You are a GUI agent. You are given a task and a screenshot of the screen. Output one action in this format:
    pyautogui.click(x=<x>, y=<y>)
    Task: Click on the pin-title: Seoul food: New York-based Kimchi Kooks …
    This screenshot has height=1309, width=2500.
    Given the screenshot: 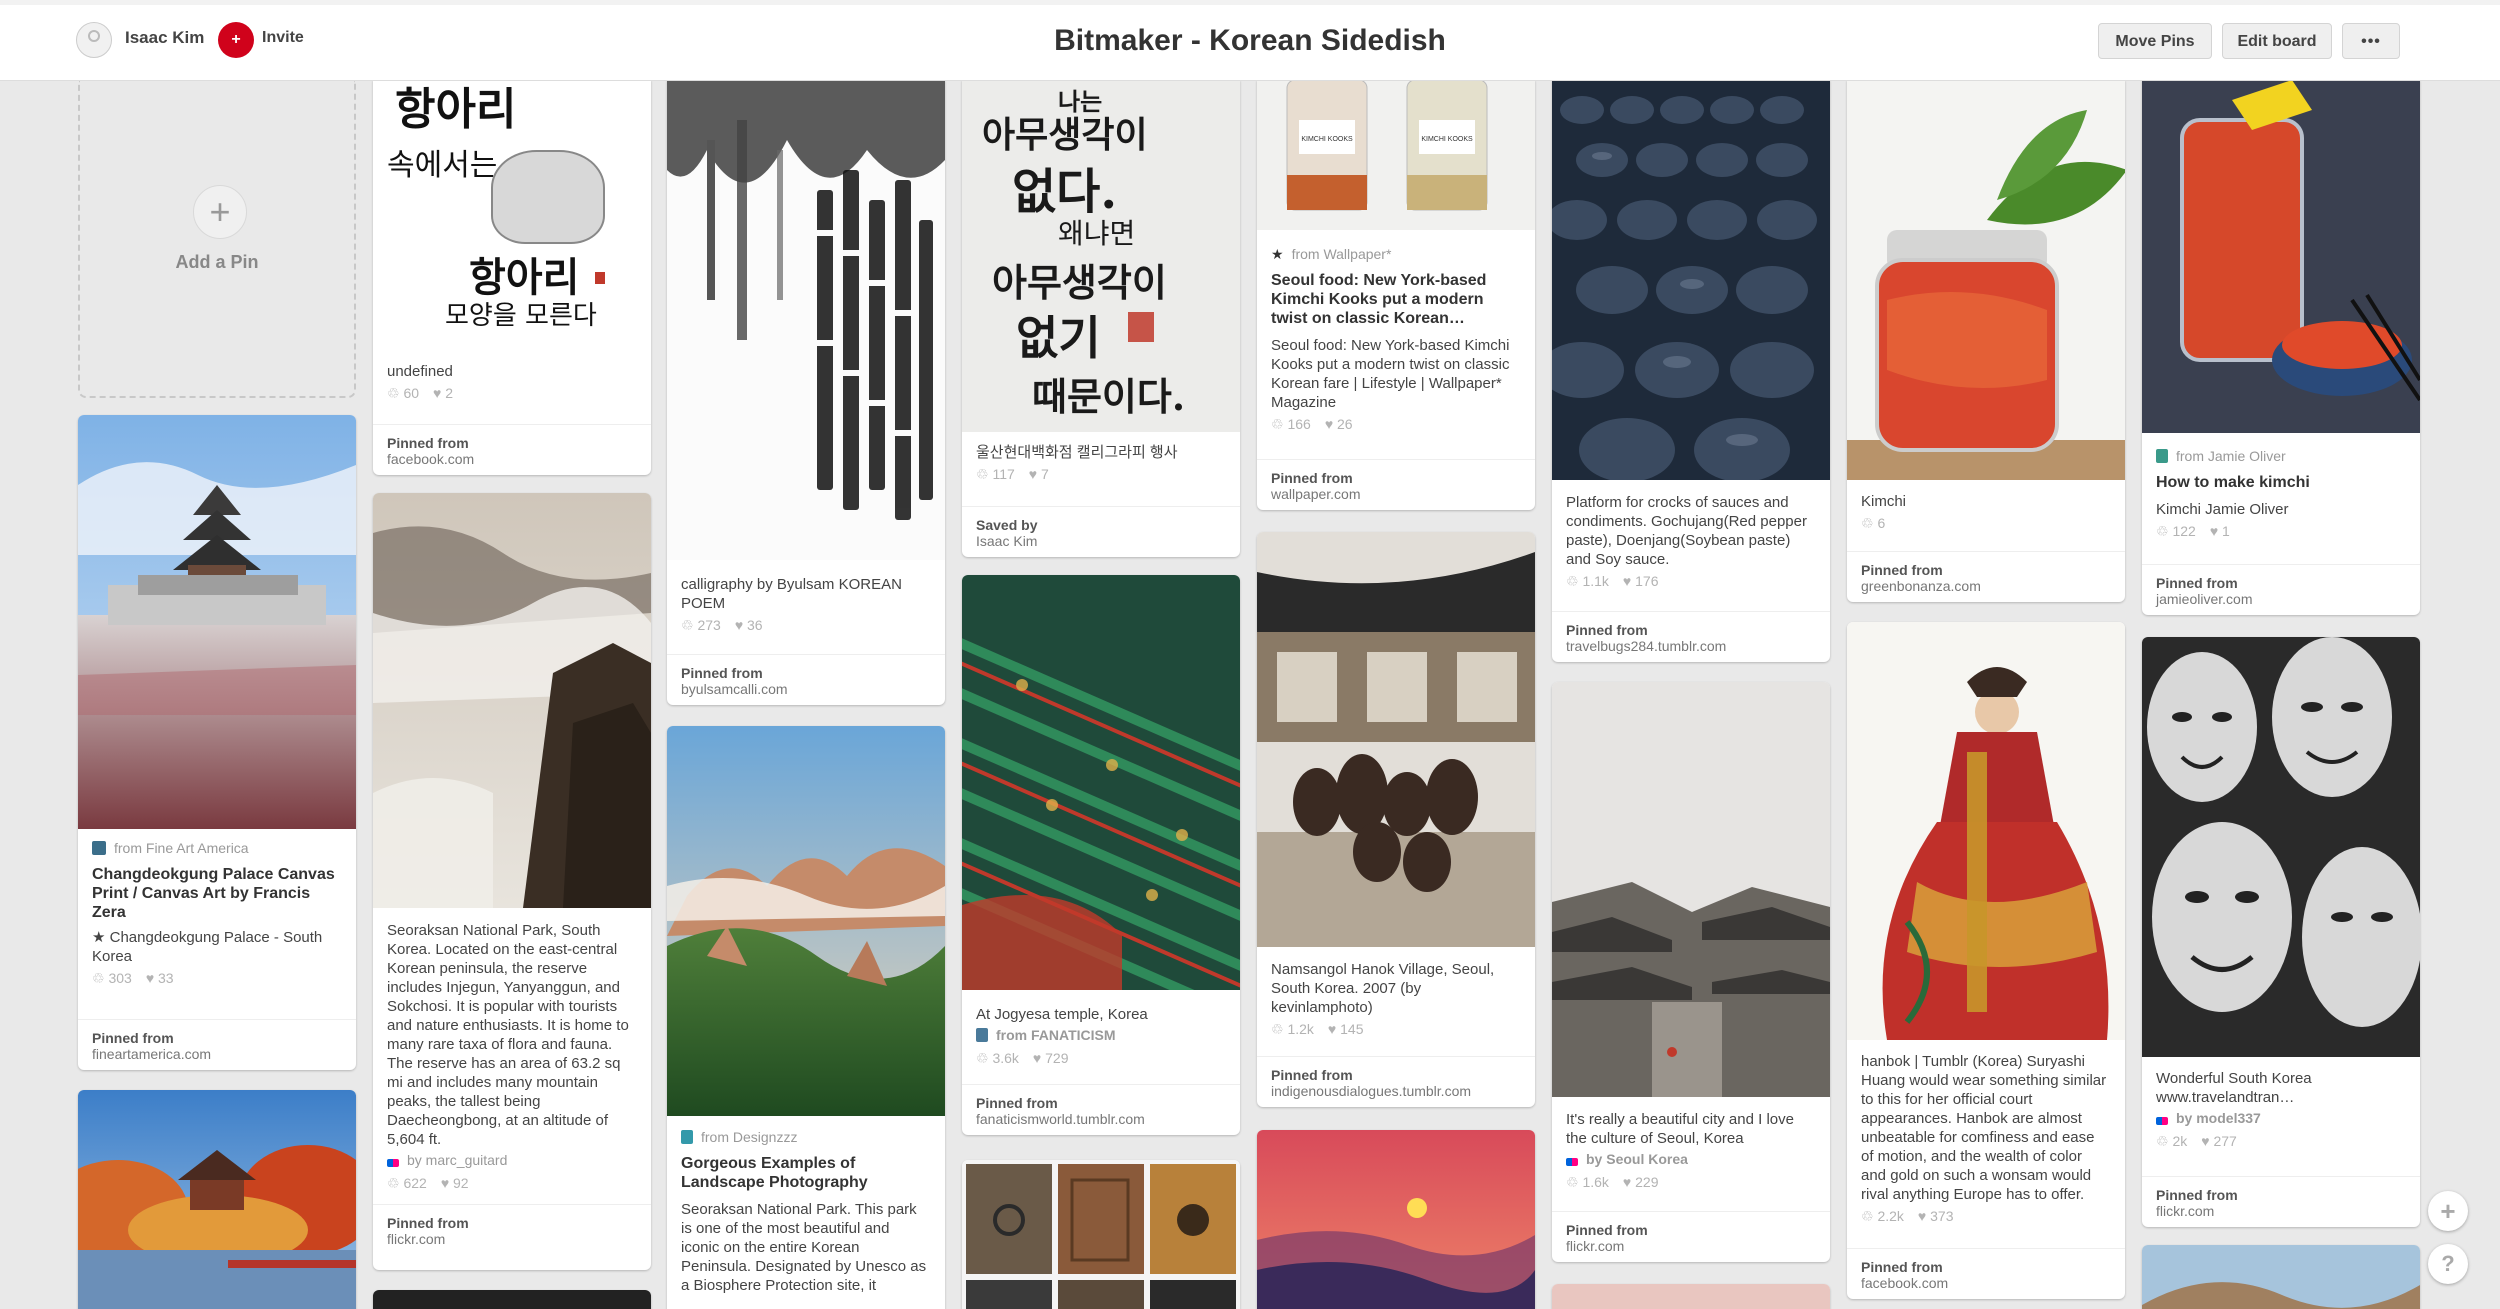 What is the action you would take?
    pyautogui.click(x=1396, y=299)
    